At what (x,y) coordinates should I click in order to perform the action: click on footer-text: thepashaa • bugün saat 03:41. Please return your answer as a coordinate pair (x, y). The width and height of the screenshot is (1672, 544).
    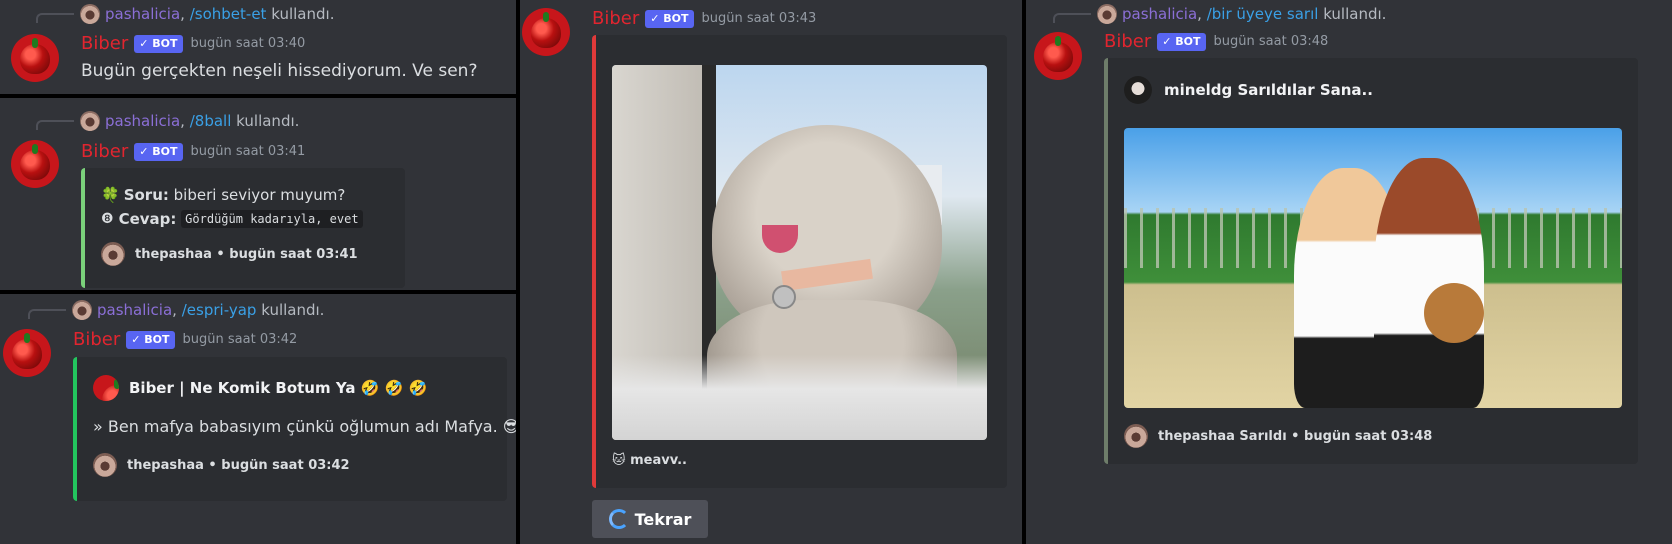
    Looking at the image, I should click on (246, 254).